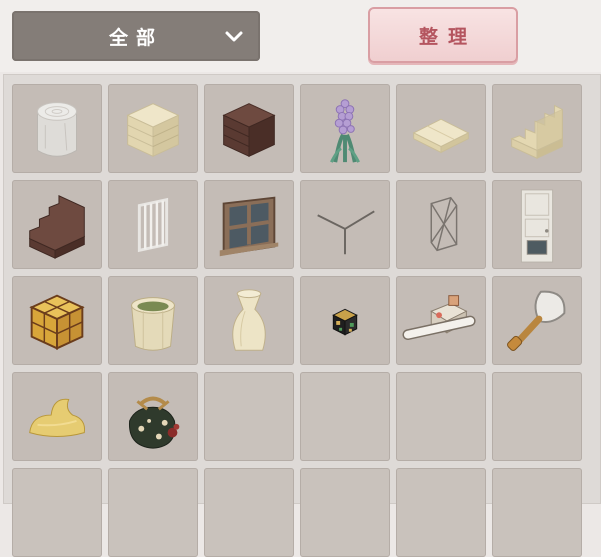 The image size is (601, 557). I want to click on chevron-down-icon, so click(234, 36).